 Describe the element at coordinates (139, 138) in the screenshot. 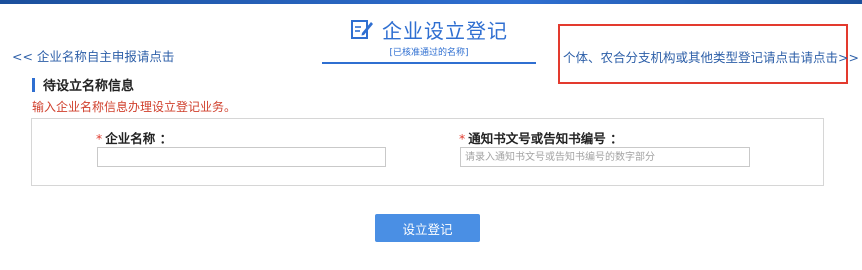

I see `company-name-label-text: 企业名称 ：` at that location.